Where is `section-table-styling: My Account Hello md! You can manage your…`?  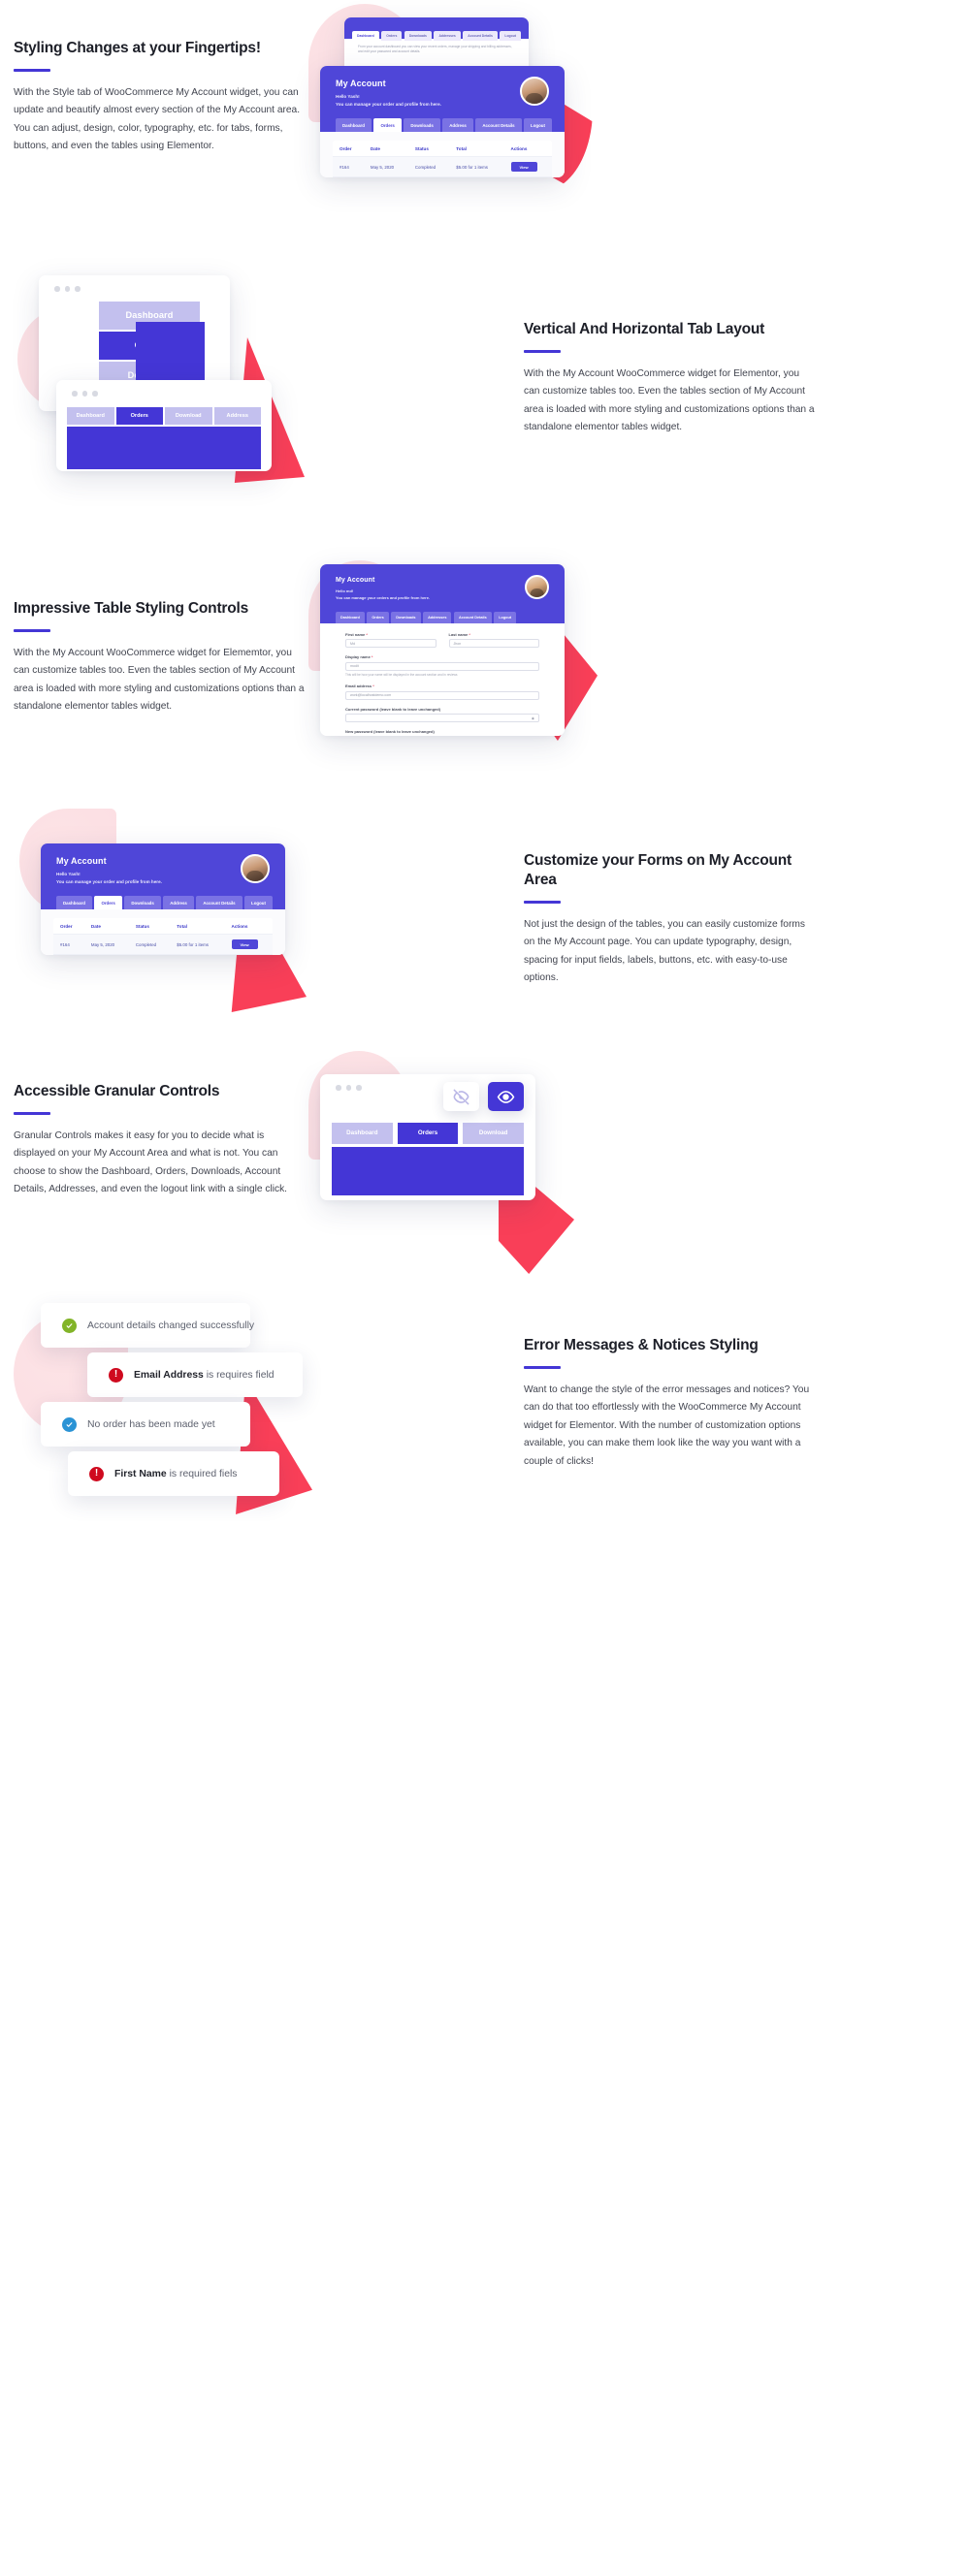
section-table-styling: My Account Hello md! You can manage your… is located at coordinates (485, 678).